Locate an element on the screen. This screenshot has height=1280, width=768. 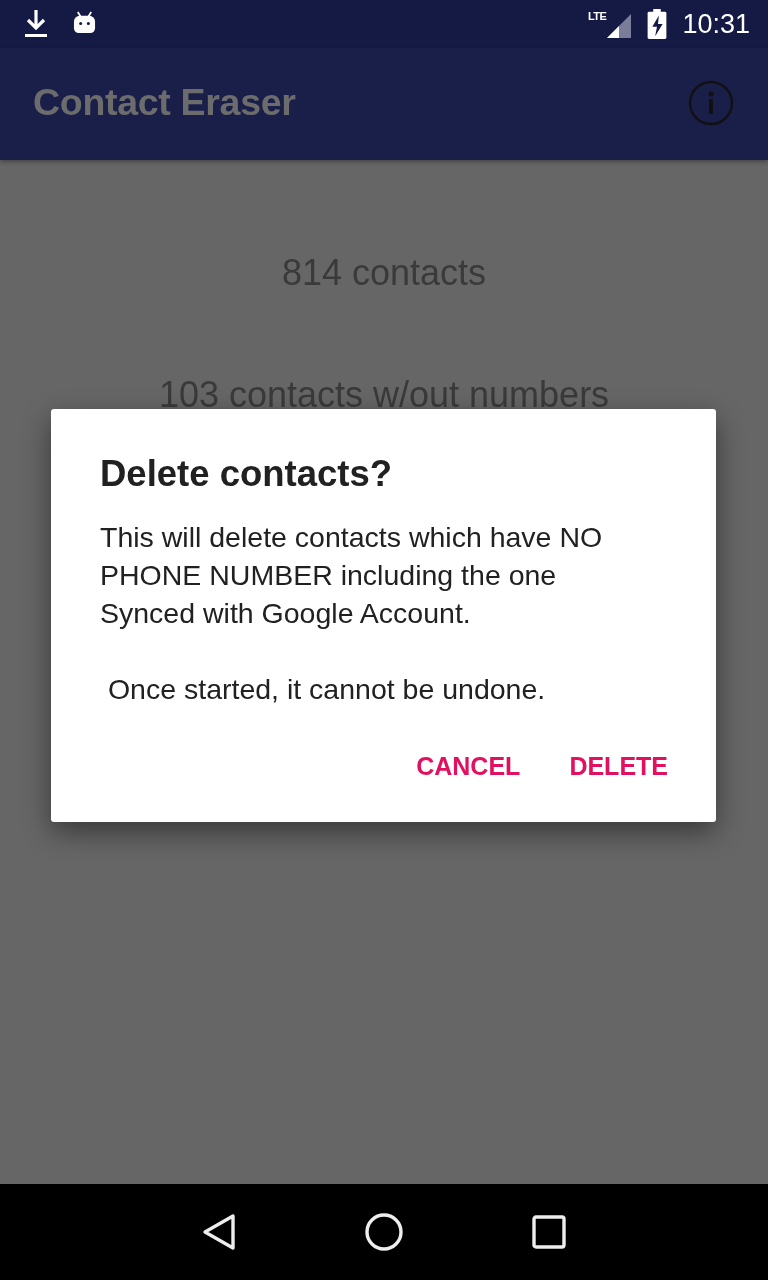
signal-icon is located at coordinates (619, 26).